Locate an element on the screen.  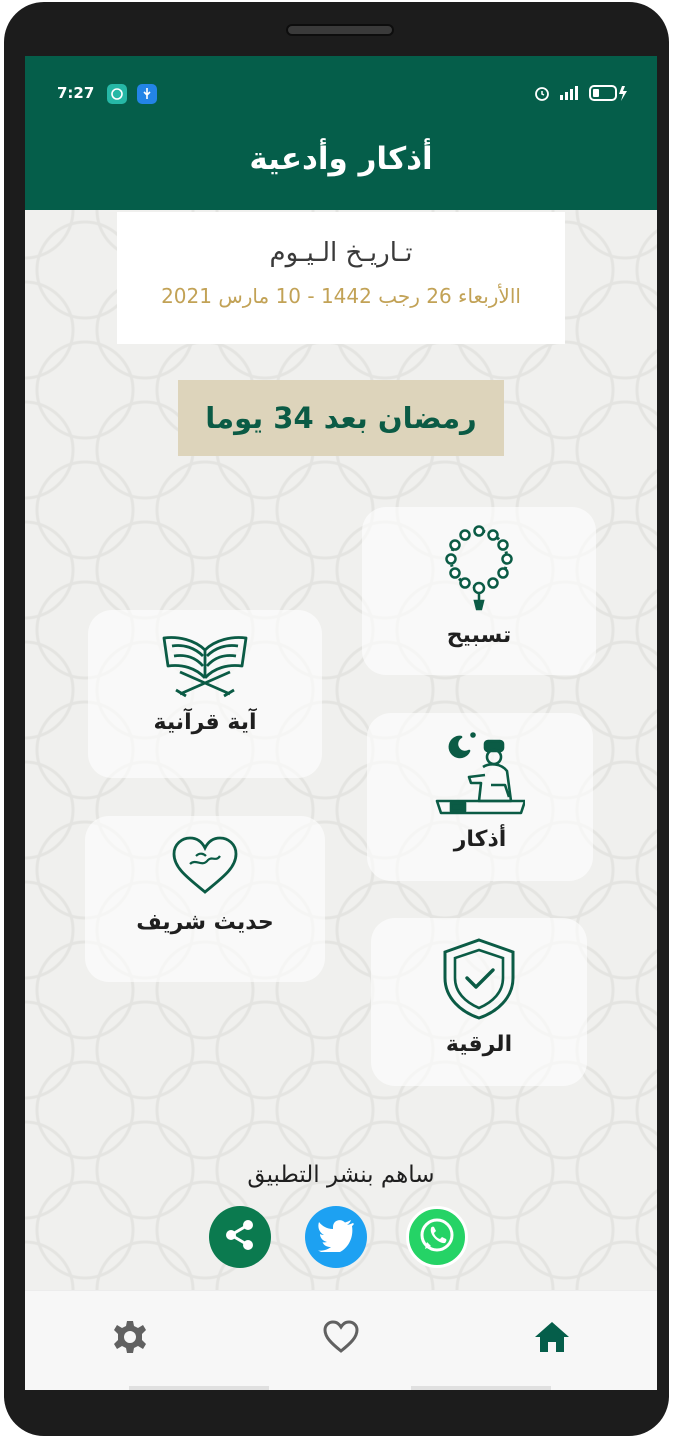
heart-icon is located at coordinates (341, 1339).